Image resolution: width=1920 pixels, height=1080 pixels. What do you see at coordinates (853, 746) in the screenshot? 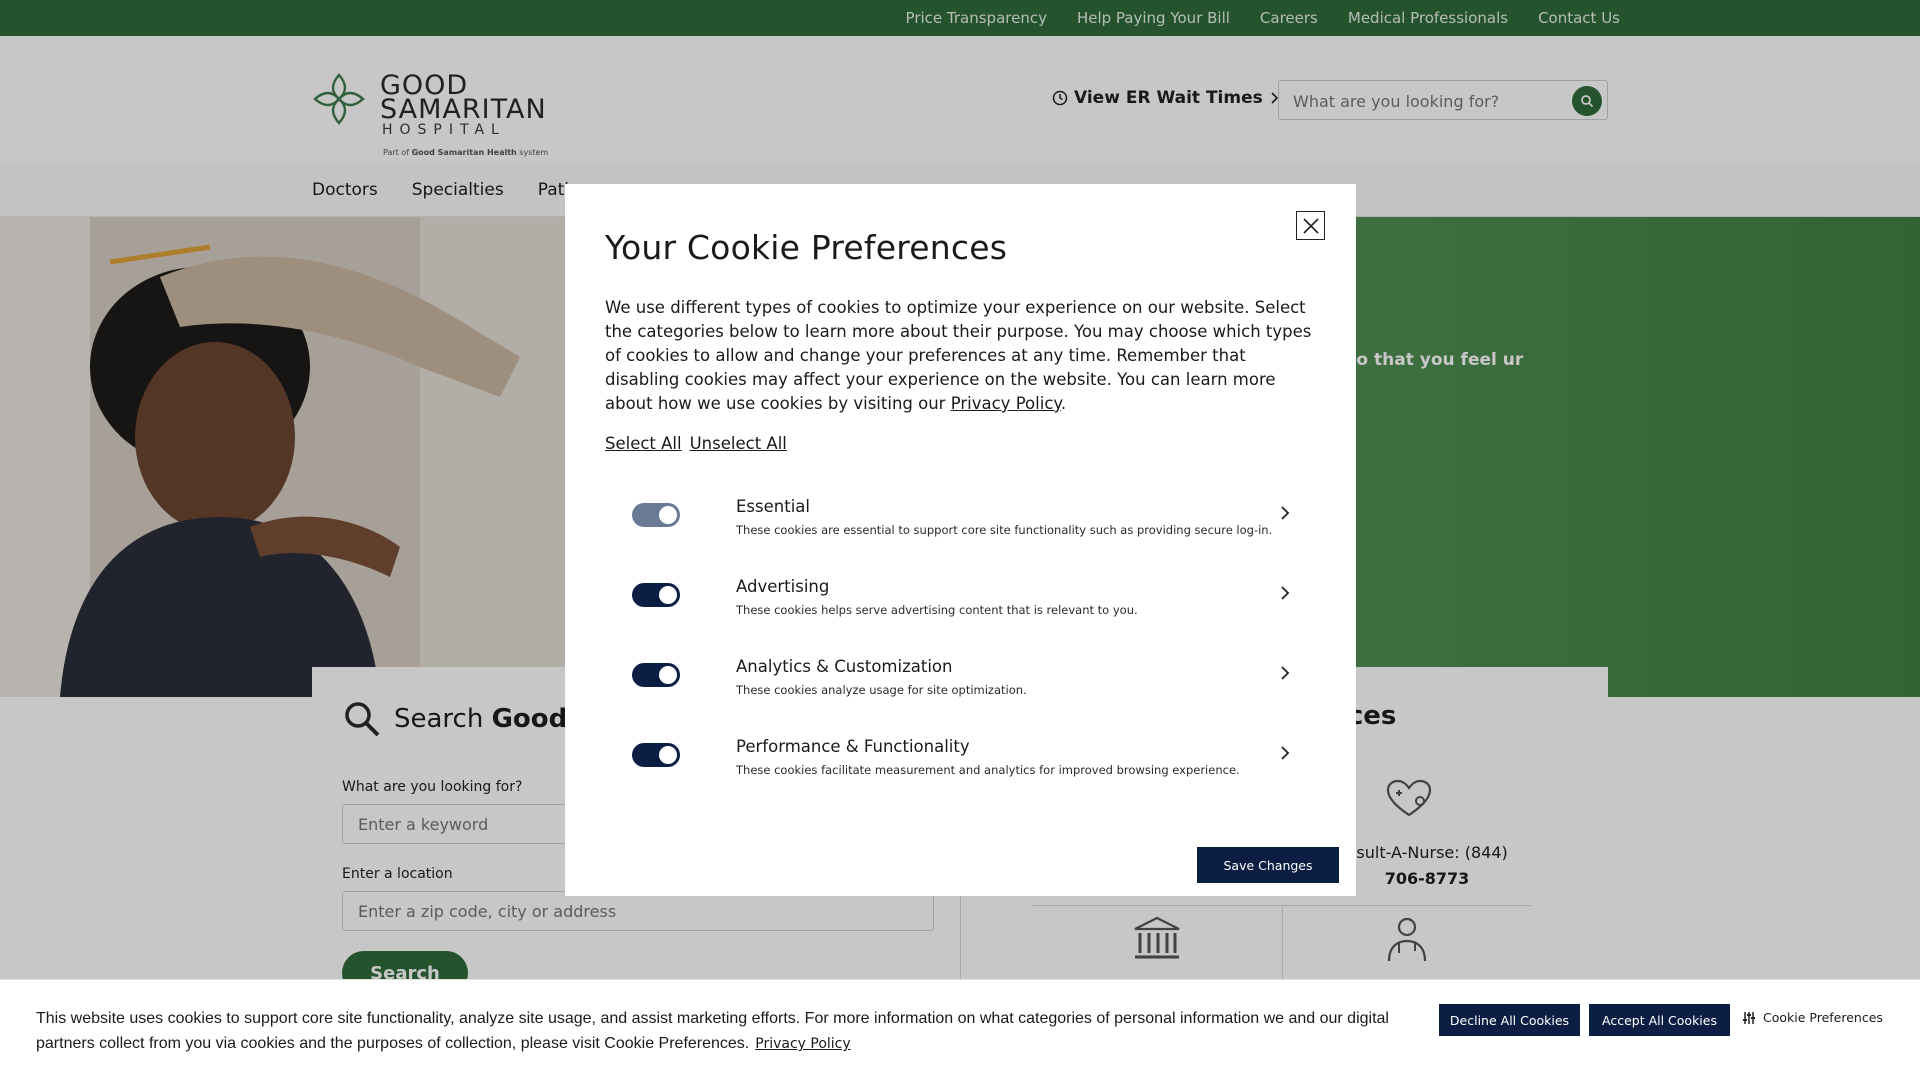
I see `cookie-category-name: Performance & Functionality` at bounding box center [853, 746].